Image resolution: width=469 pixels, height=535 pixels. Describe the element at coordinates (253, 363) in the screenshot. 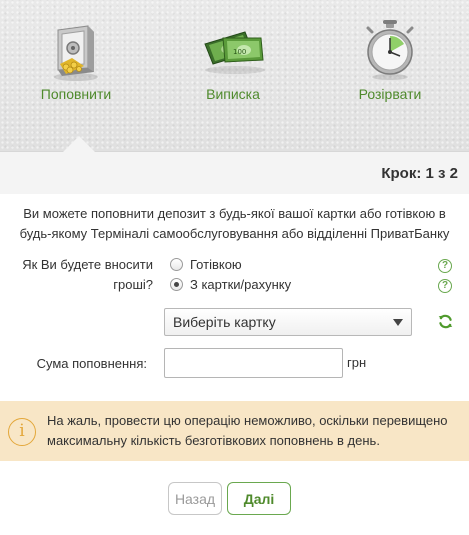

I see `amount-input` at that location.